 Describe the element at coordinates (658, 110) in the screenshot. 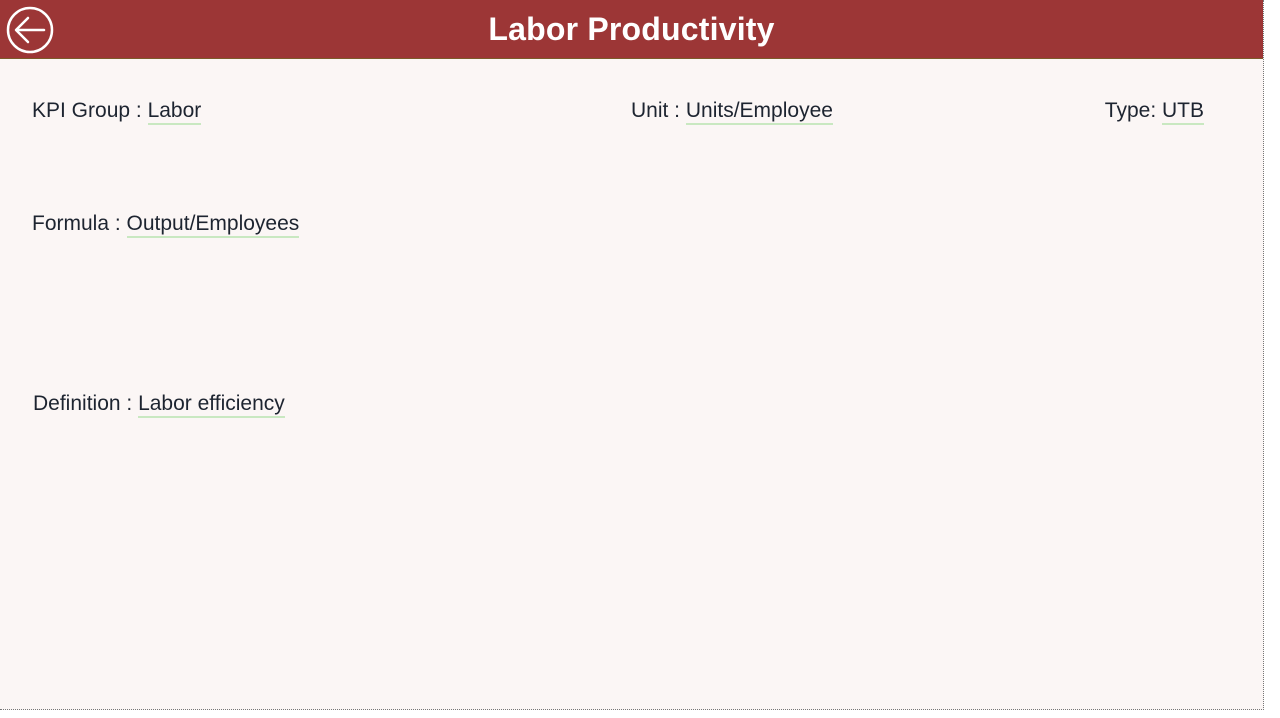

I see `unit-label: Unit :` at that location.